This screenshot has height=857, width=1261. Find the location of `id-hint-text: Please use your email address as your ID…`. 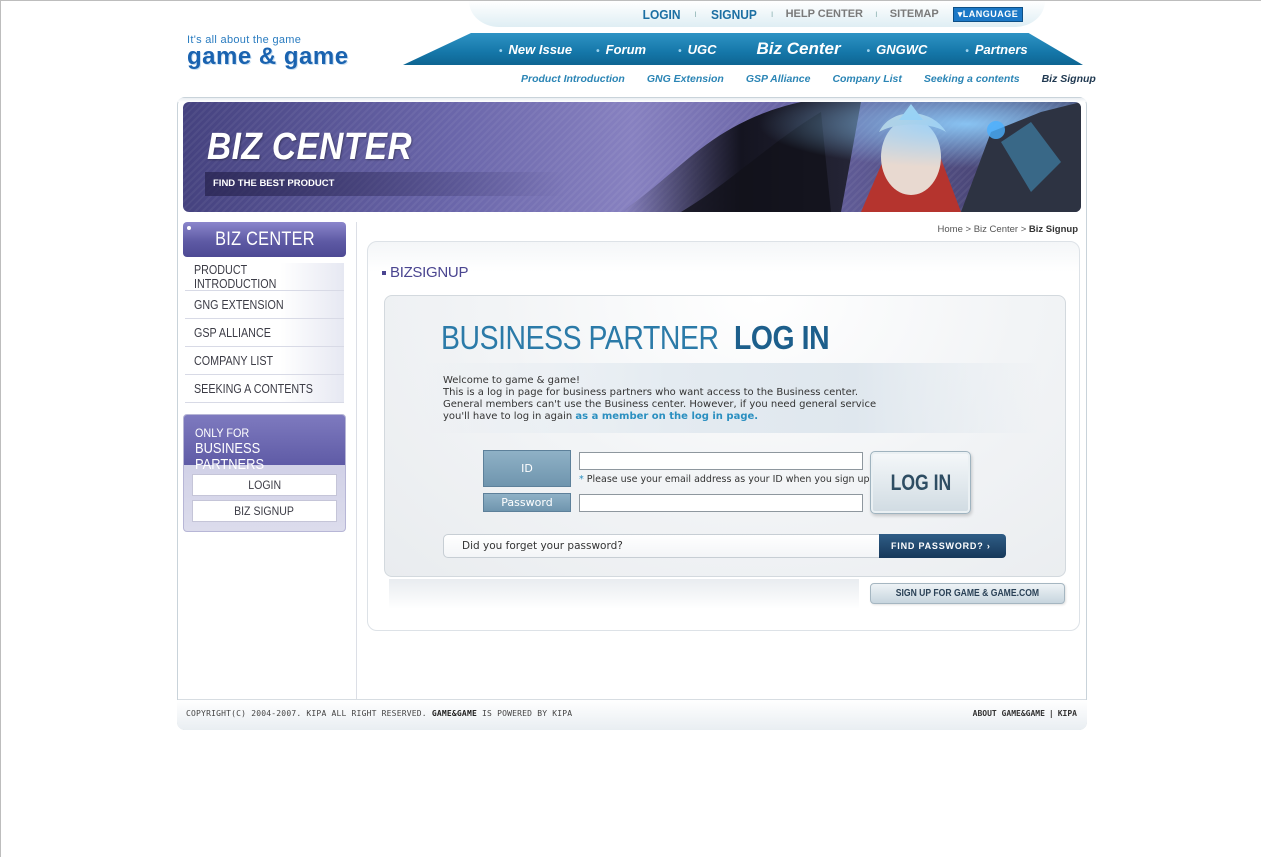

id-hint-text: Please use your email address as your ID… is located at coordinates (729, 479).